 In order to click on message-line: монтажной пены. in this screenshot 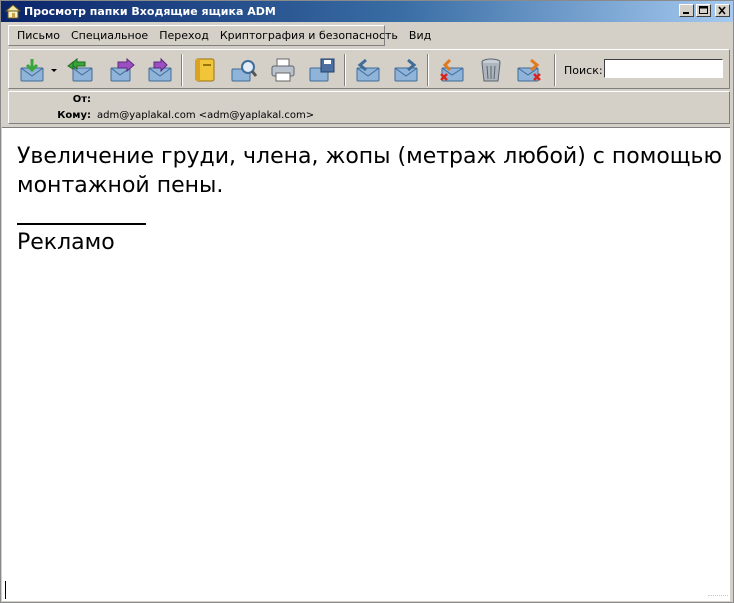, I will do `click(120, 185)`.